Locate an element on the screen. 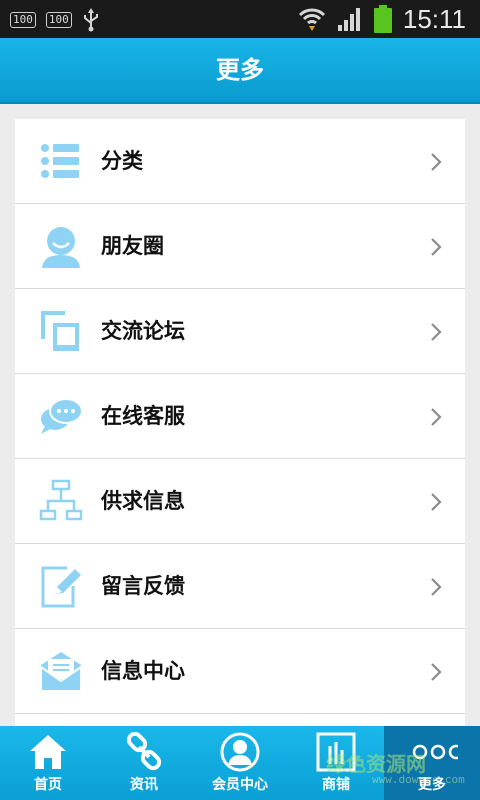  tab-label: 会员中心 is located at coordinates (240, 785).